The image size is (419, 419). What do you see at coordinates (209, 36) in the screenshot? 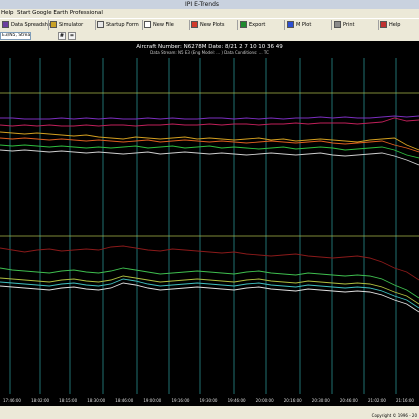
I see `secondary-toolbar: E3/N5, Stream 1 # =` at bounding box center [209, 36].